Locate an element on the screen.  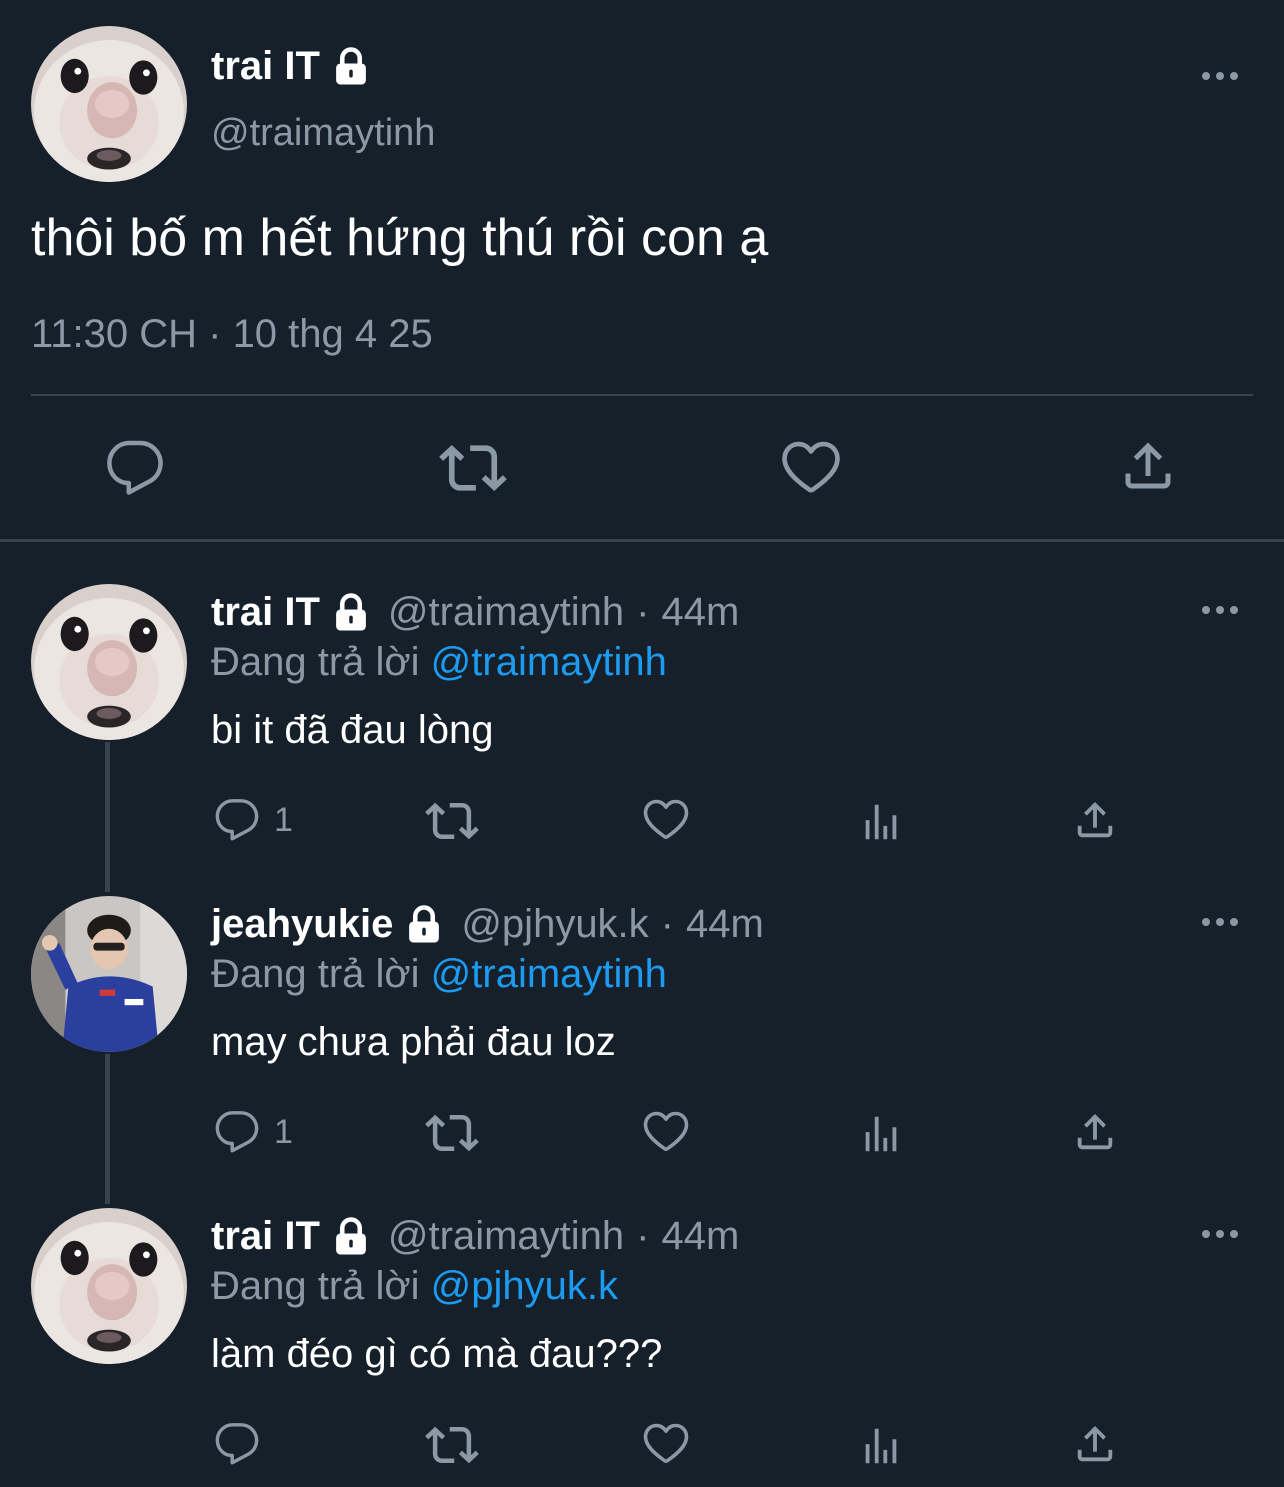
reply-text: may chưa phải đau loz is located at coordinates (413, 1042).